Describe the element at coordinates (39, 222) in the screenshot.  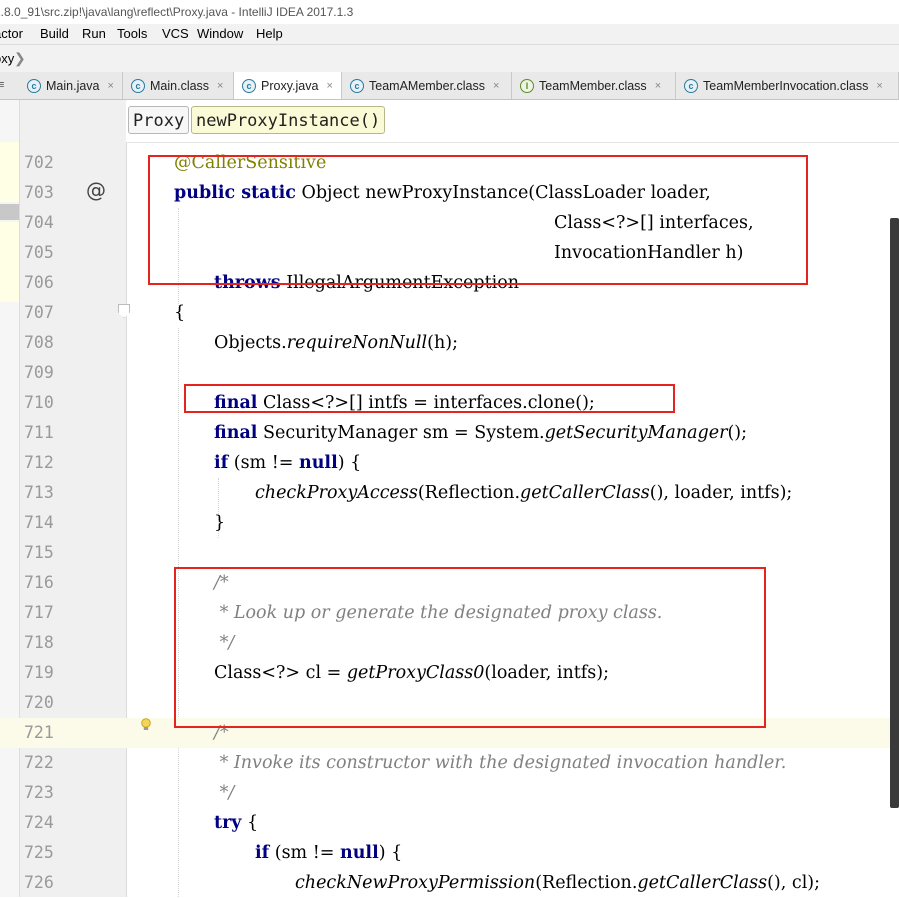
I see `line-number: 704` at that location.